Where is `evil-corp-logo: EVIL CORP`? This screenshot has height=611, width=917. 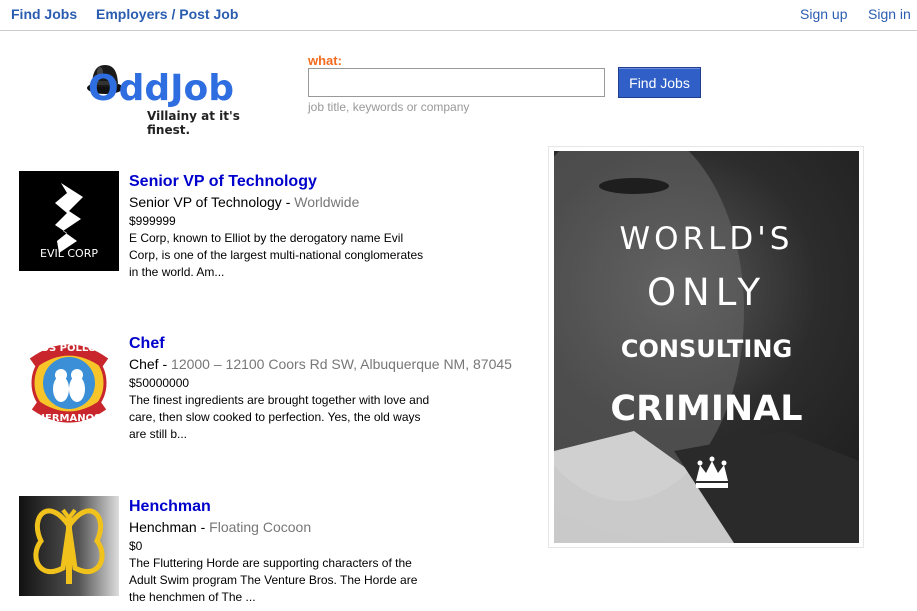 evil-corp-logo: EVIL CORP is located at coordinates (69, 221).